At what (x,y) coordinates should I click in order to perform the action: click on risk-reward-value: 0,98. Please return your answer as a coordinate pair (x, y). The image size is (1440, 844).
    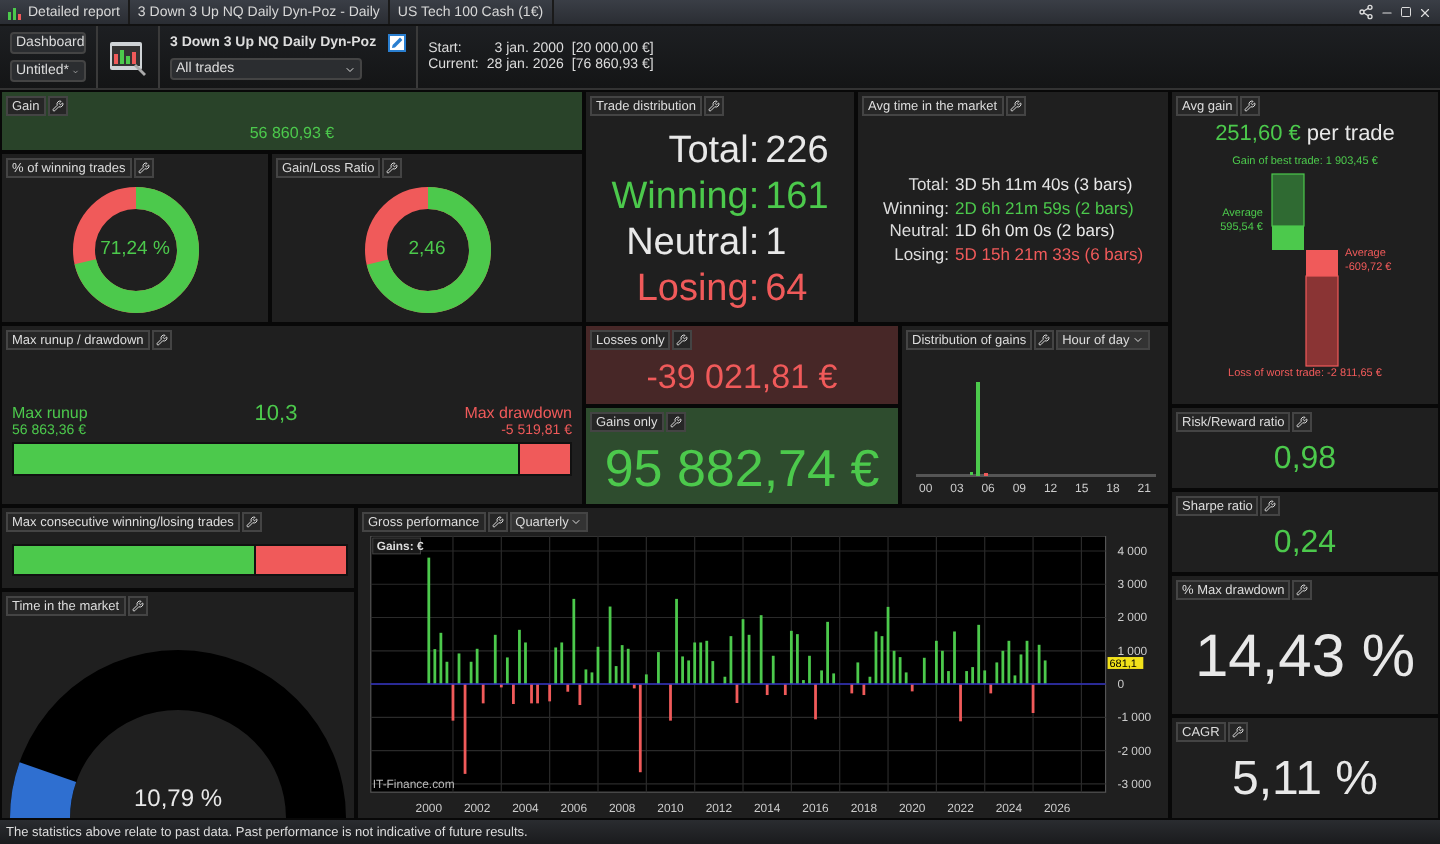
    Looking at the image, I should click on (1305, 460).